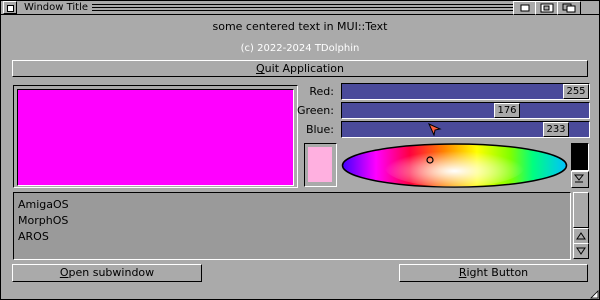  What do you see at coordinates (465, 110) in the screenshot?
I see `green-slider: 176` at bounding box center [465, 110].